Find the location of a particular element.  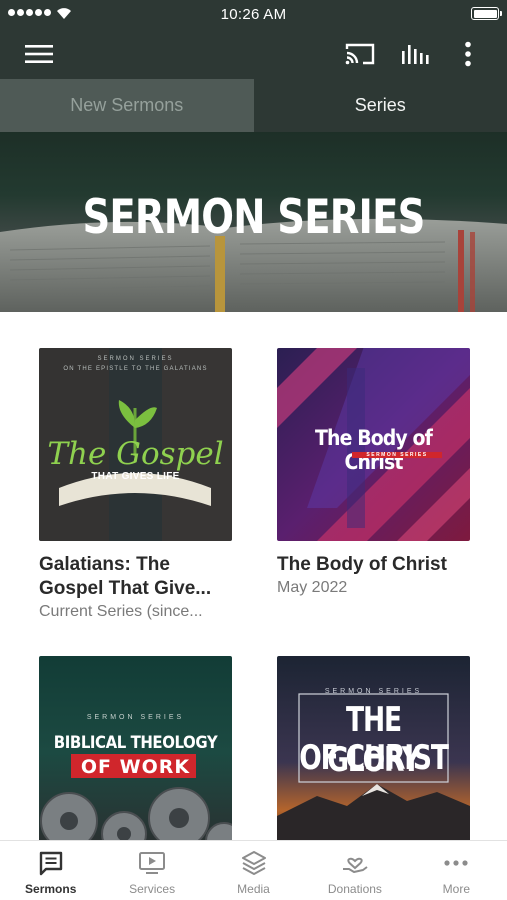

artwork-main-line-2: OF CHRIST is located at coordinates (374, 758).